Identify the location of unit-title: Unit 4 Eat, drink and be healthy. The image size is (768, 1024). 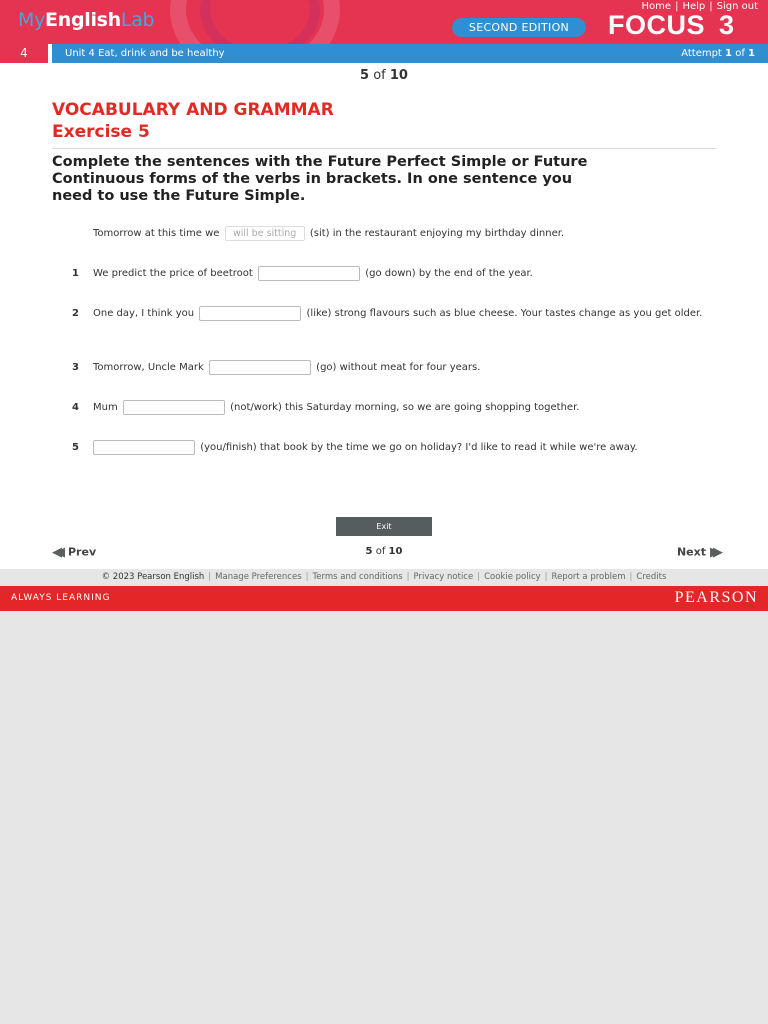
(145, 53).